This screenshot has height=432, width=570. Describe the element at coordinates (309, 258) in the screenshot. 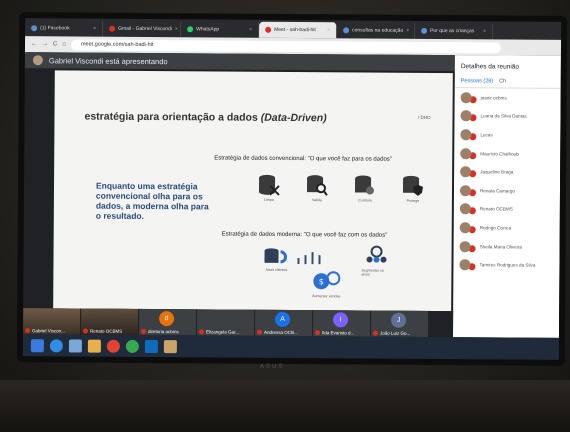

I see `people-bars-icon` at that location.